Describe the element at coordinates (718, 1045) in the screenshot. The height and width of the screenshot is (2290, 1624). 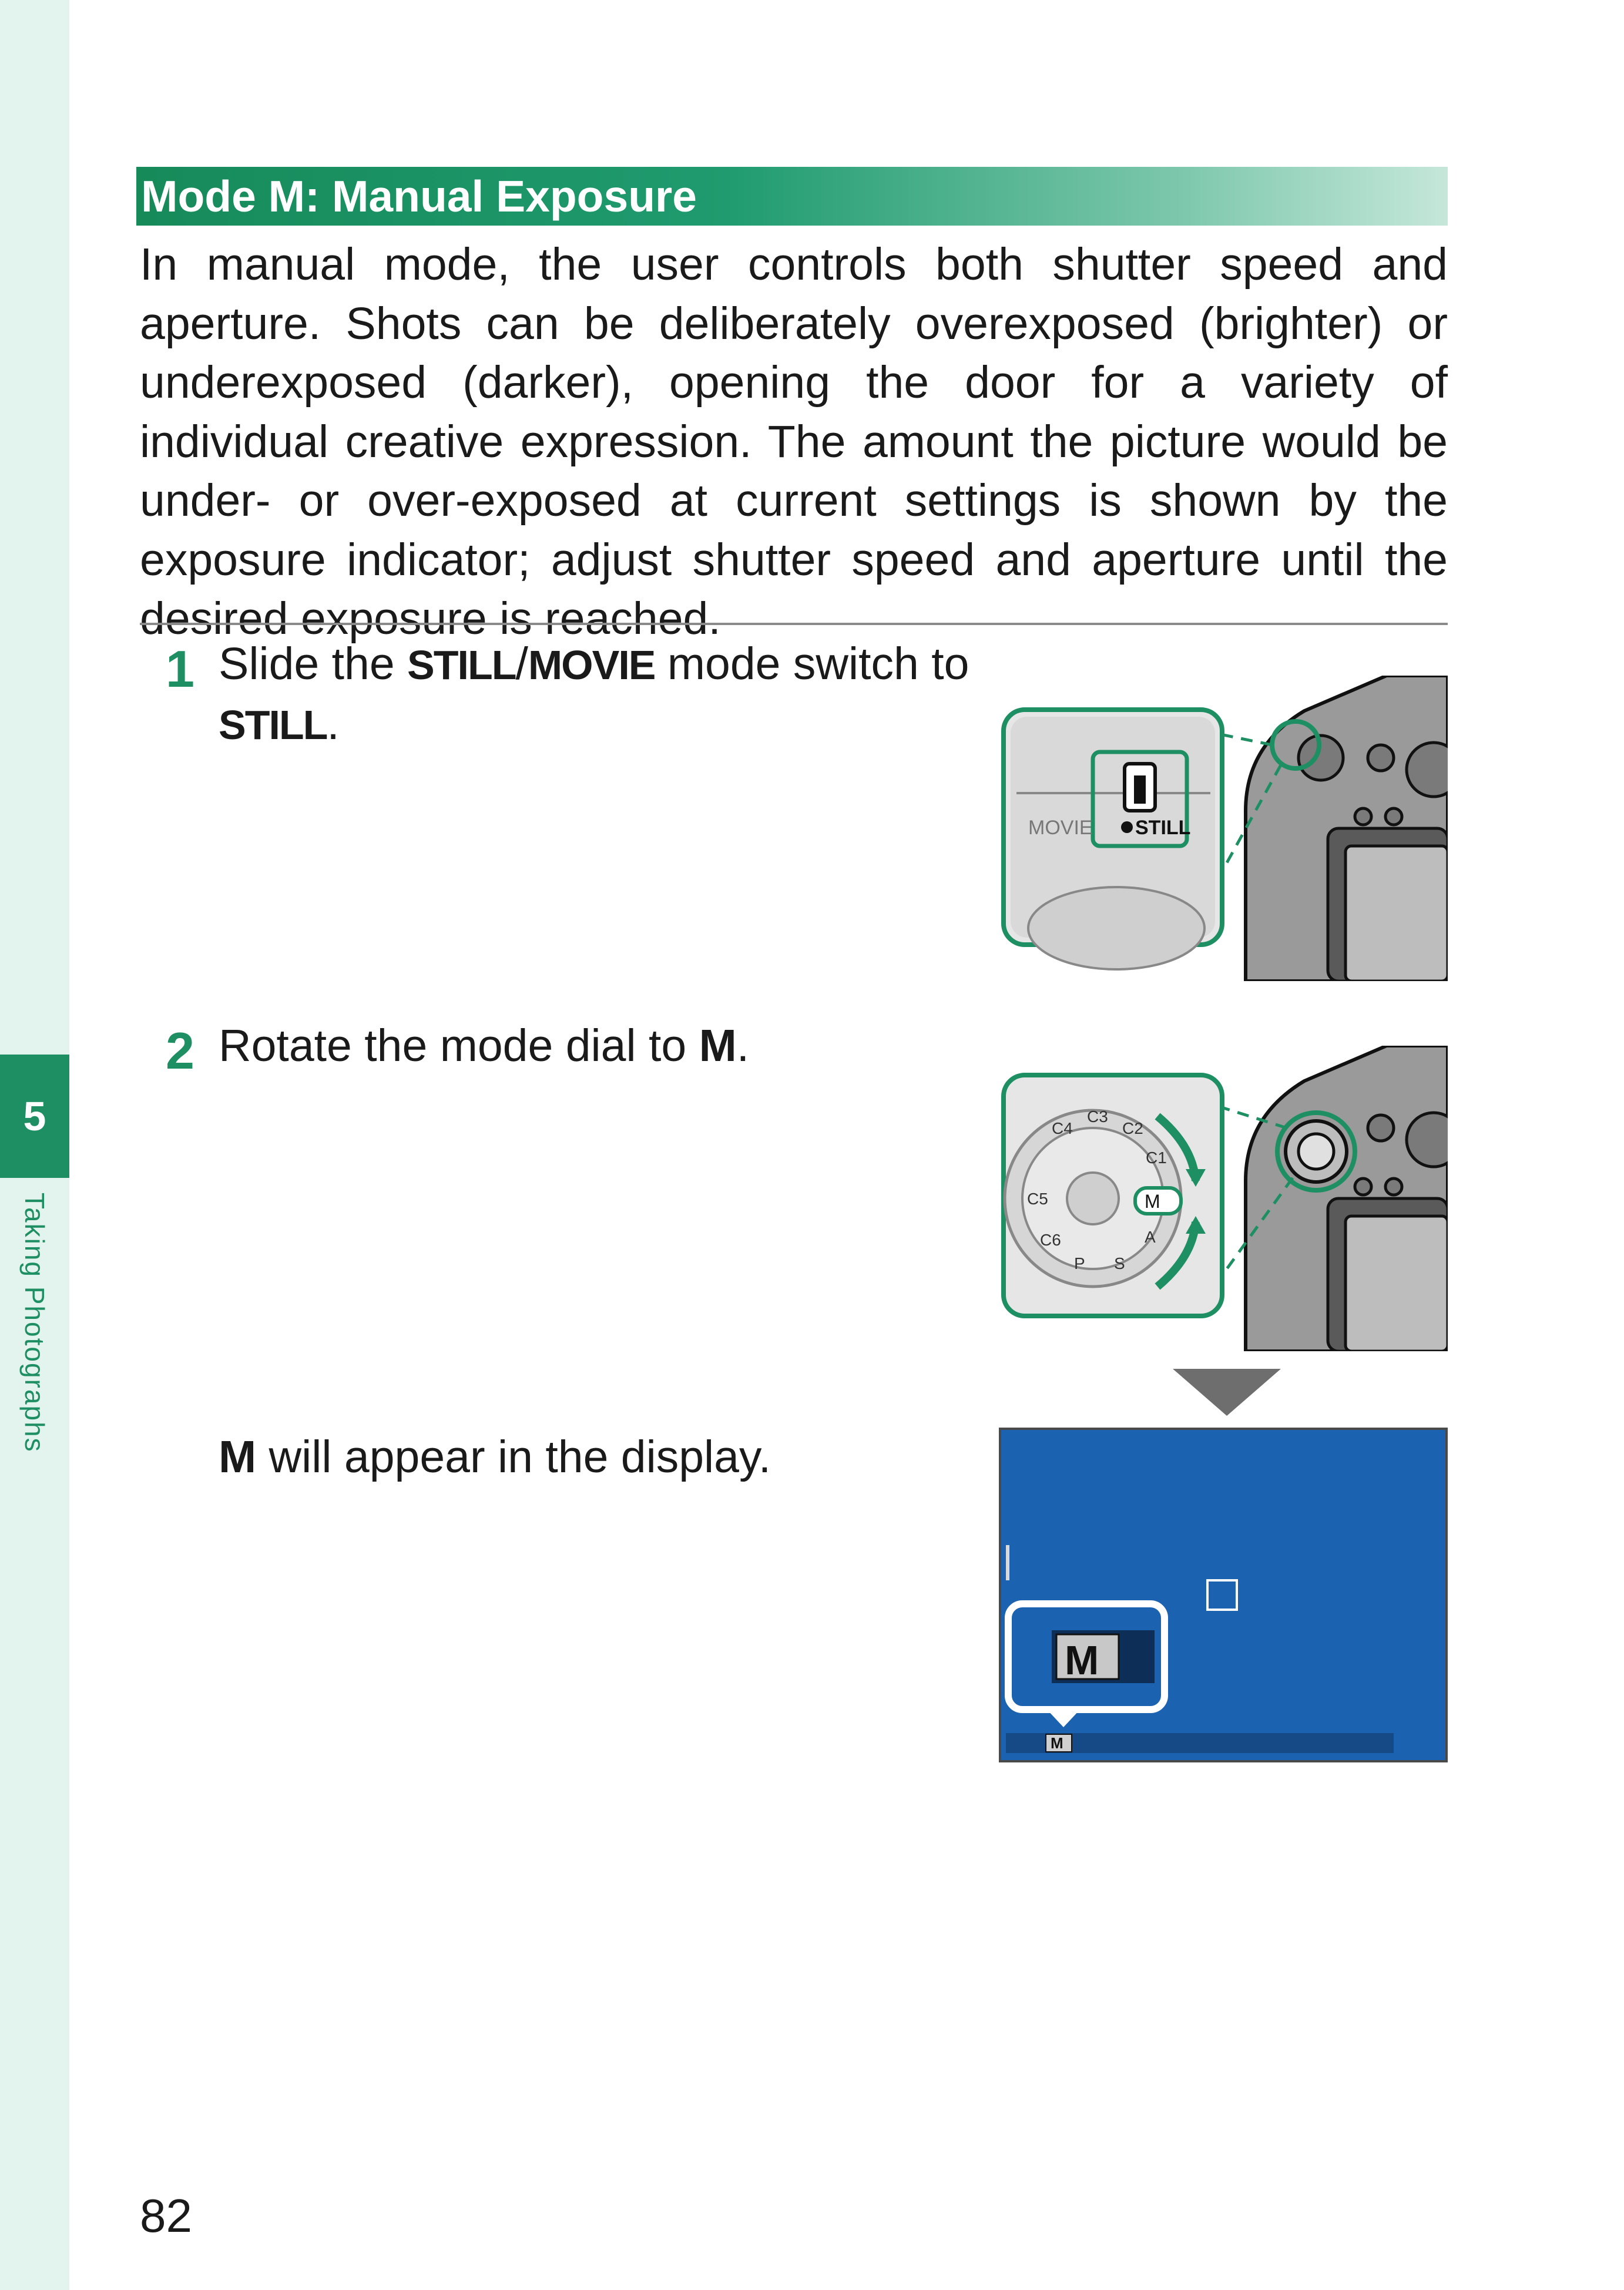
I see `mode-m-target: M` at that location.